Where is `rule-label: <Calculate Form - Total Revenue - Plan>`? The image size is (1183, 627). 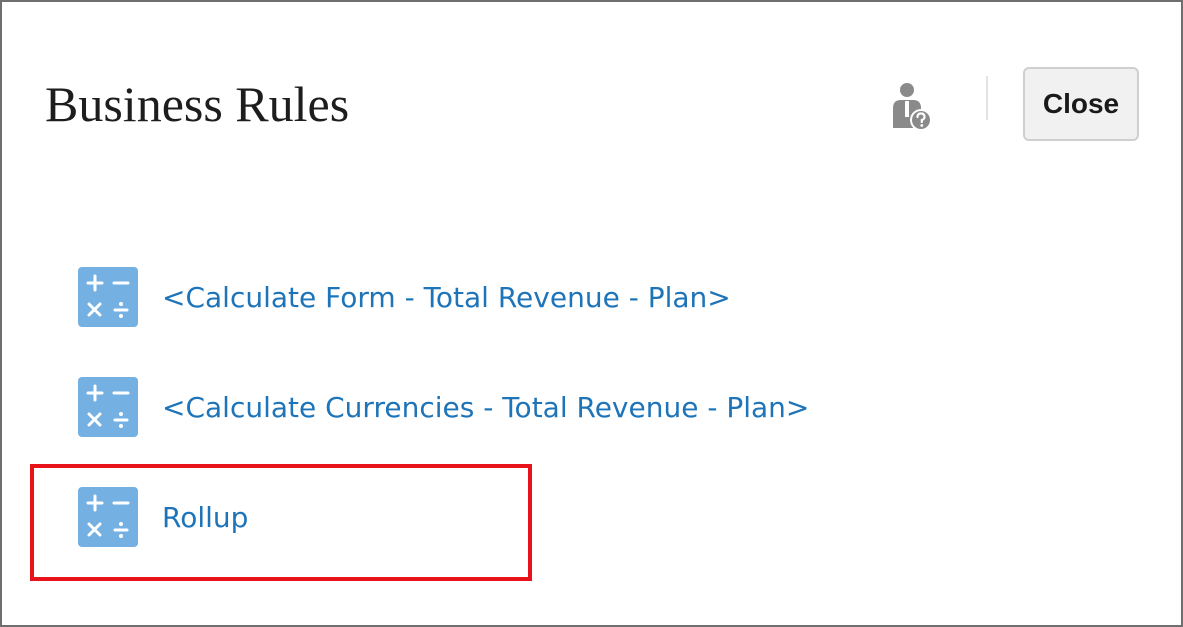
rule-label: <Calculate Form - Total Revenue - Plan> is located at coordinates (446, 297).